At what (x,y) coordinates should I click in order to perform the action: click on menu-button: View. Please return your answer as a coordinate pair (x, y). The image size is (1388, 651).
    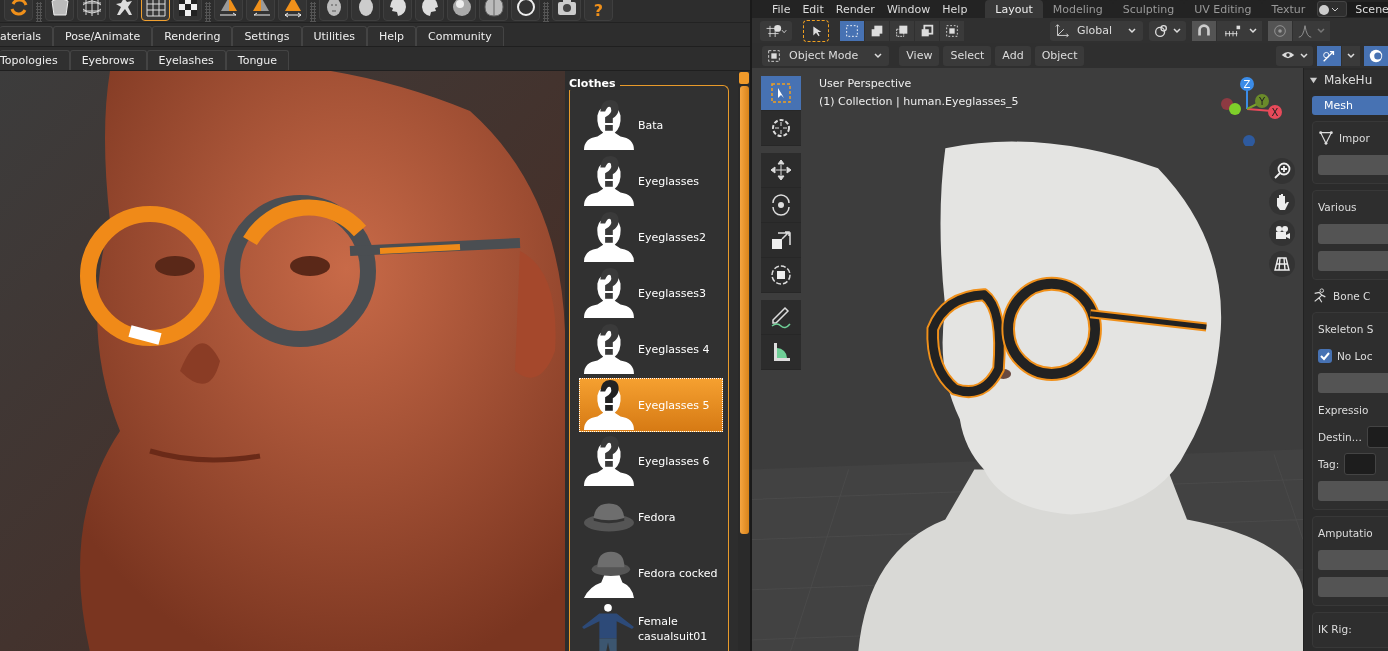
    Looking at the image, I should click on (919, 55).